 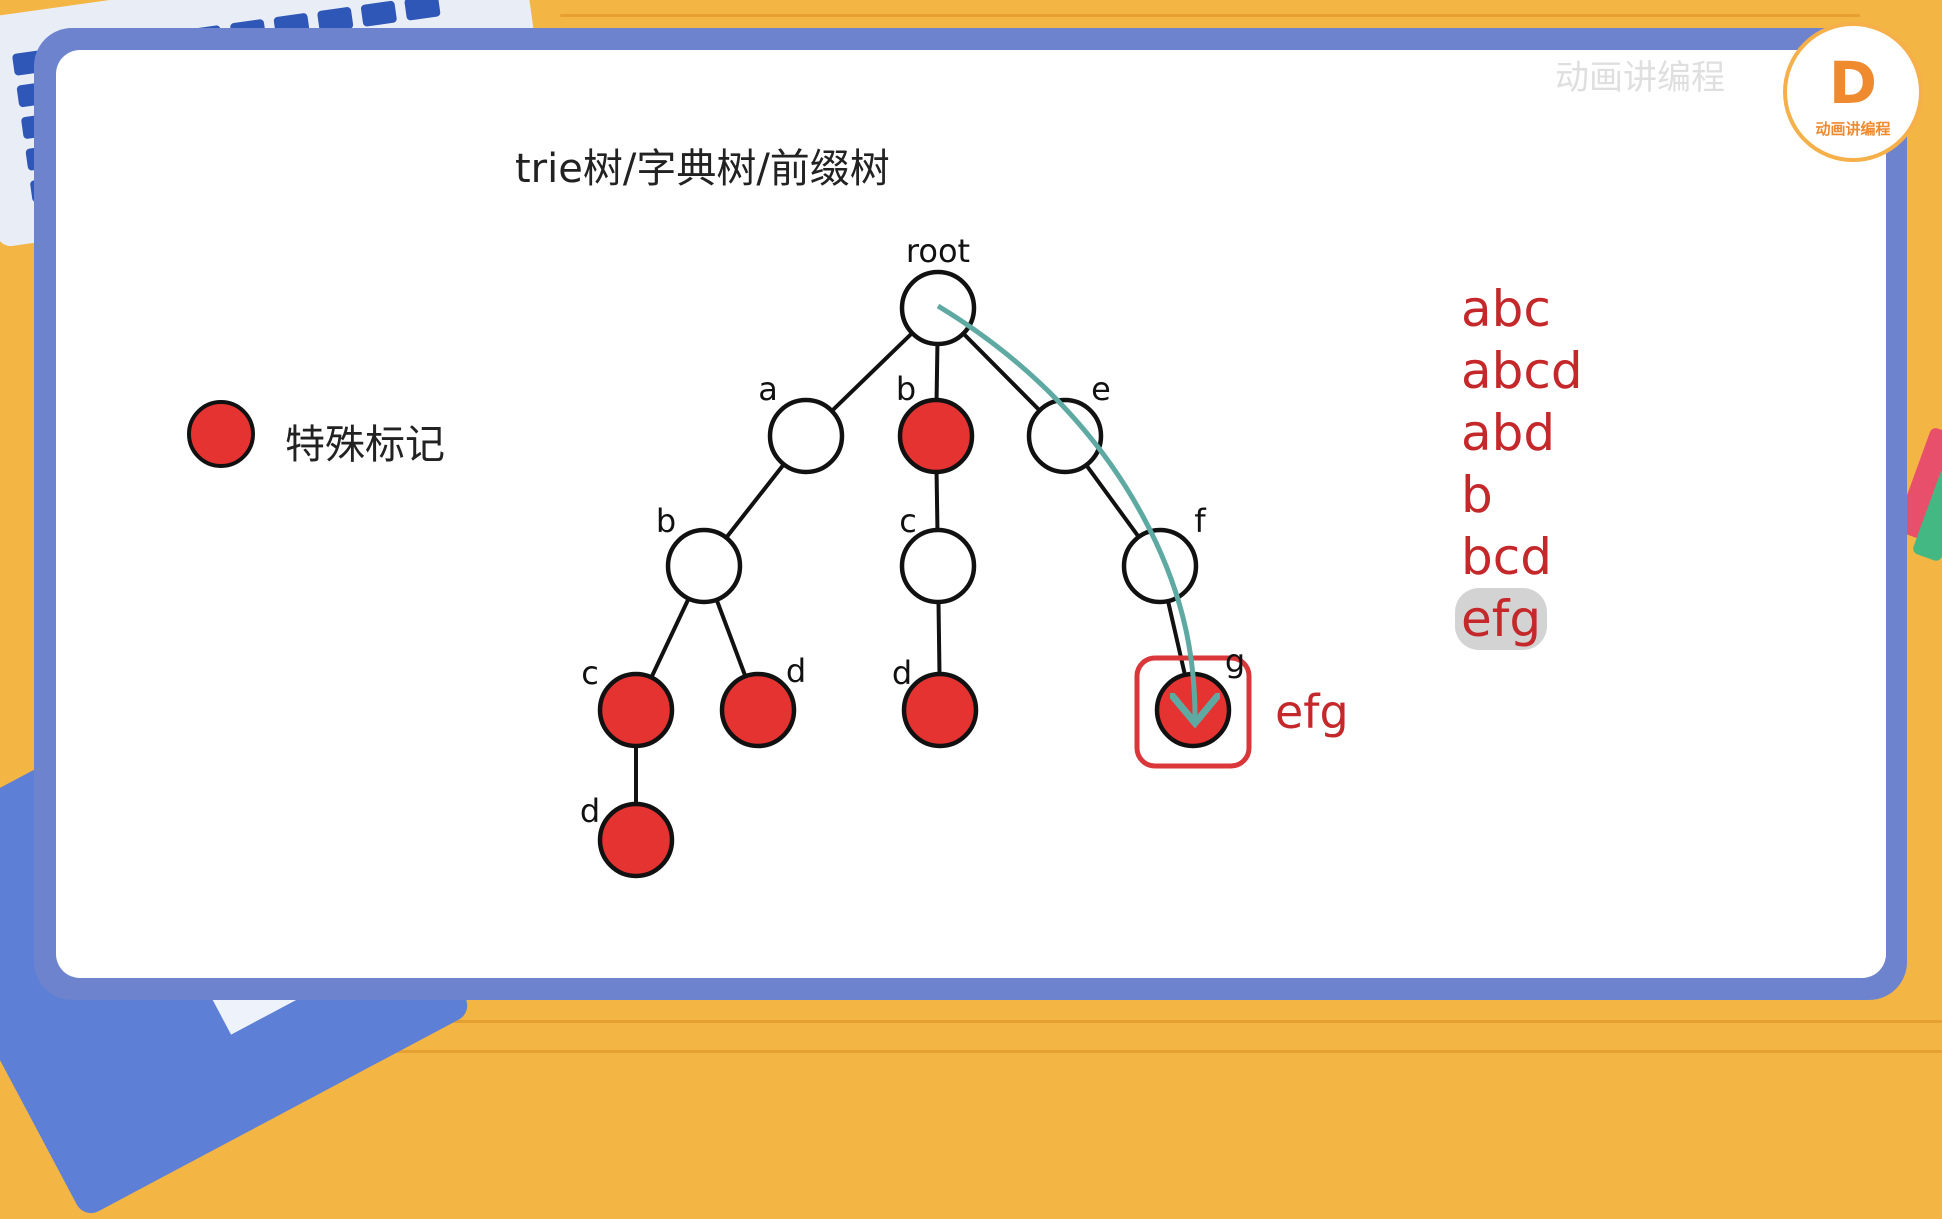 What do you see at coordinates (1312, 712) in the screenshot?
I see `highlight-node-label: efg` at bounding box center [1312, 712].